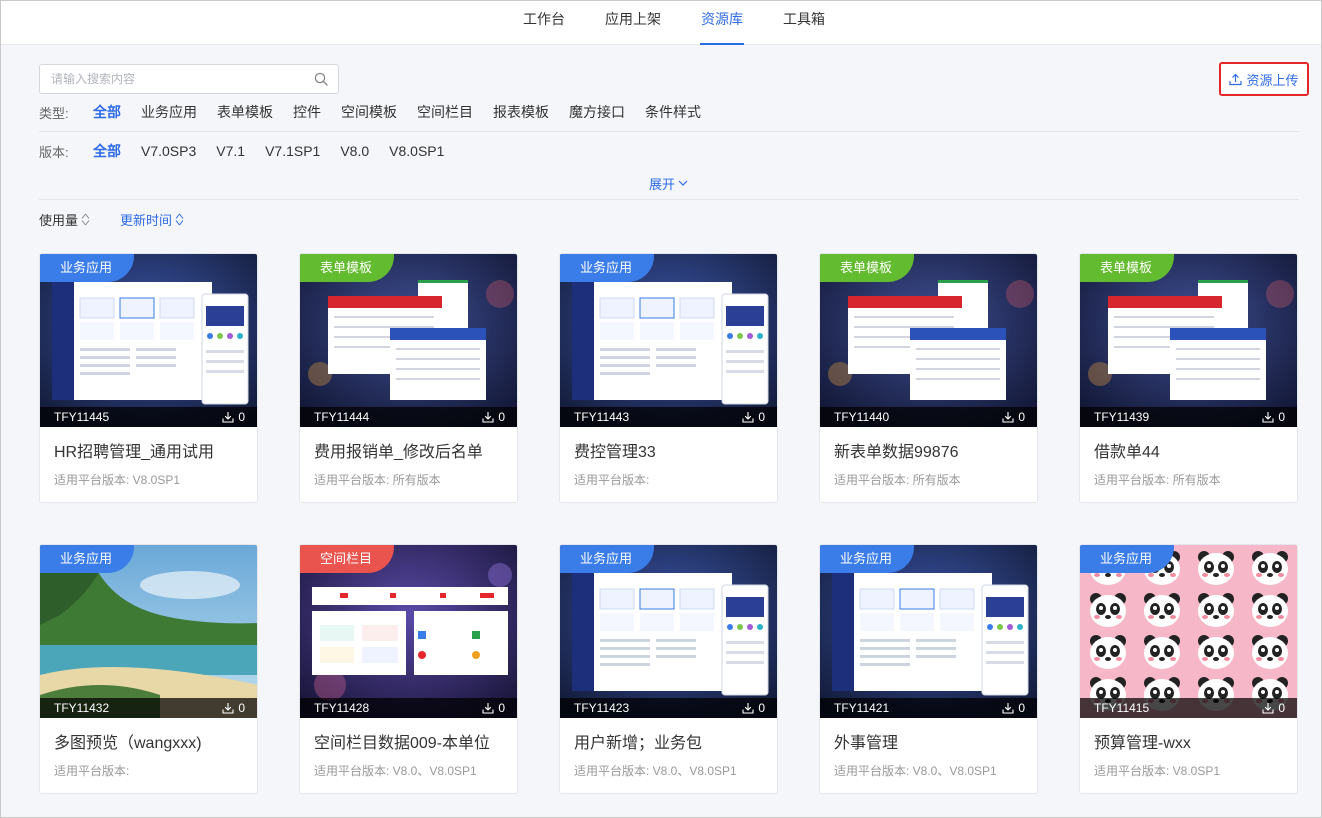  Describe the element at coordinates (928, 417) in the screenshot. I see `card-id-bar: TFY11440 0` at that location.